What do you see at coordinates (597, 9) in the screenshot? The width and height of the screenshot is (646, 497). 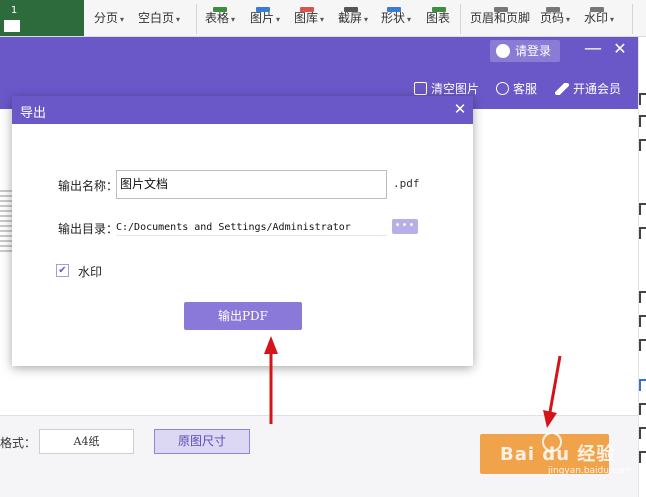 I see `watermark-icon` at bounding box center [597, 9].